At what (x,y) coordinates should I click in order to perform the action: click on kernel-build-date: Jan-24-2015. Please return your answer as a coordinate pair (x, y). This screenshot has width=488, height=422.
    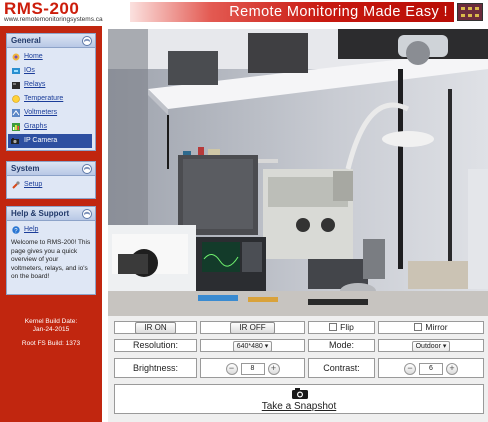
    Looking at the image, I should click on (51, 329).